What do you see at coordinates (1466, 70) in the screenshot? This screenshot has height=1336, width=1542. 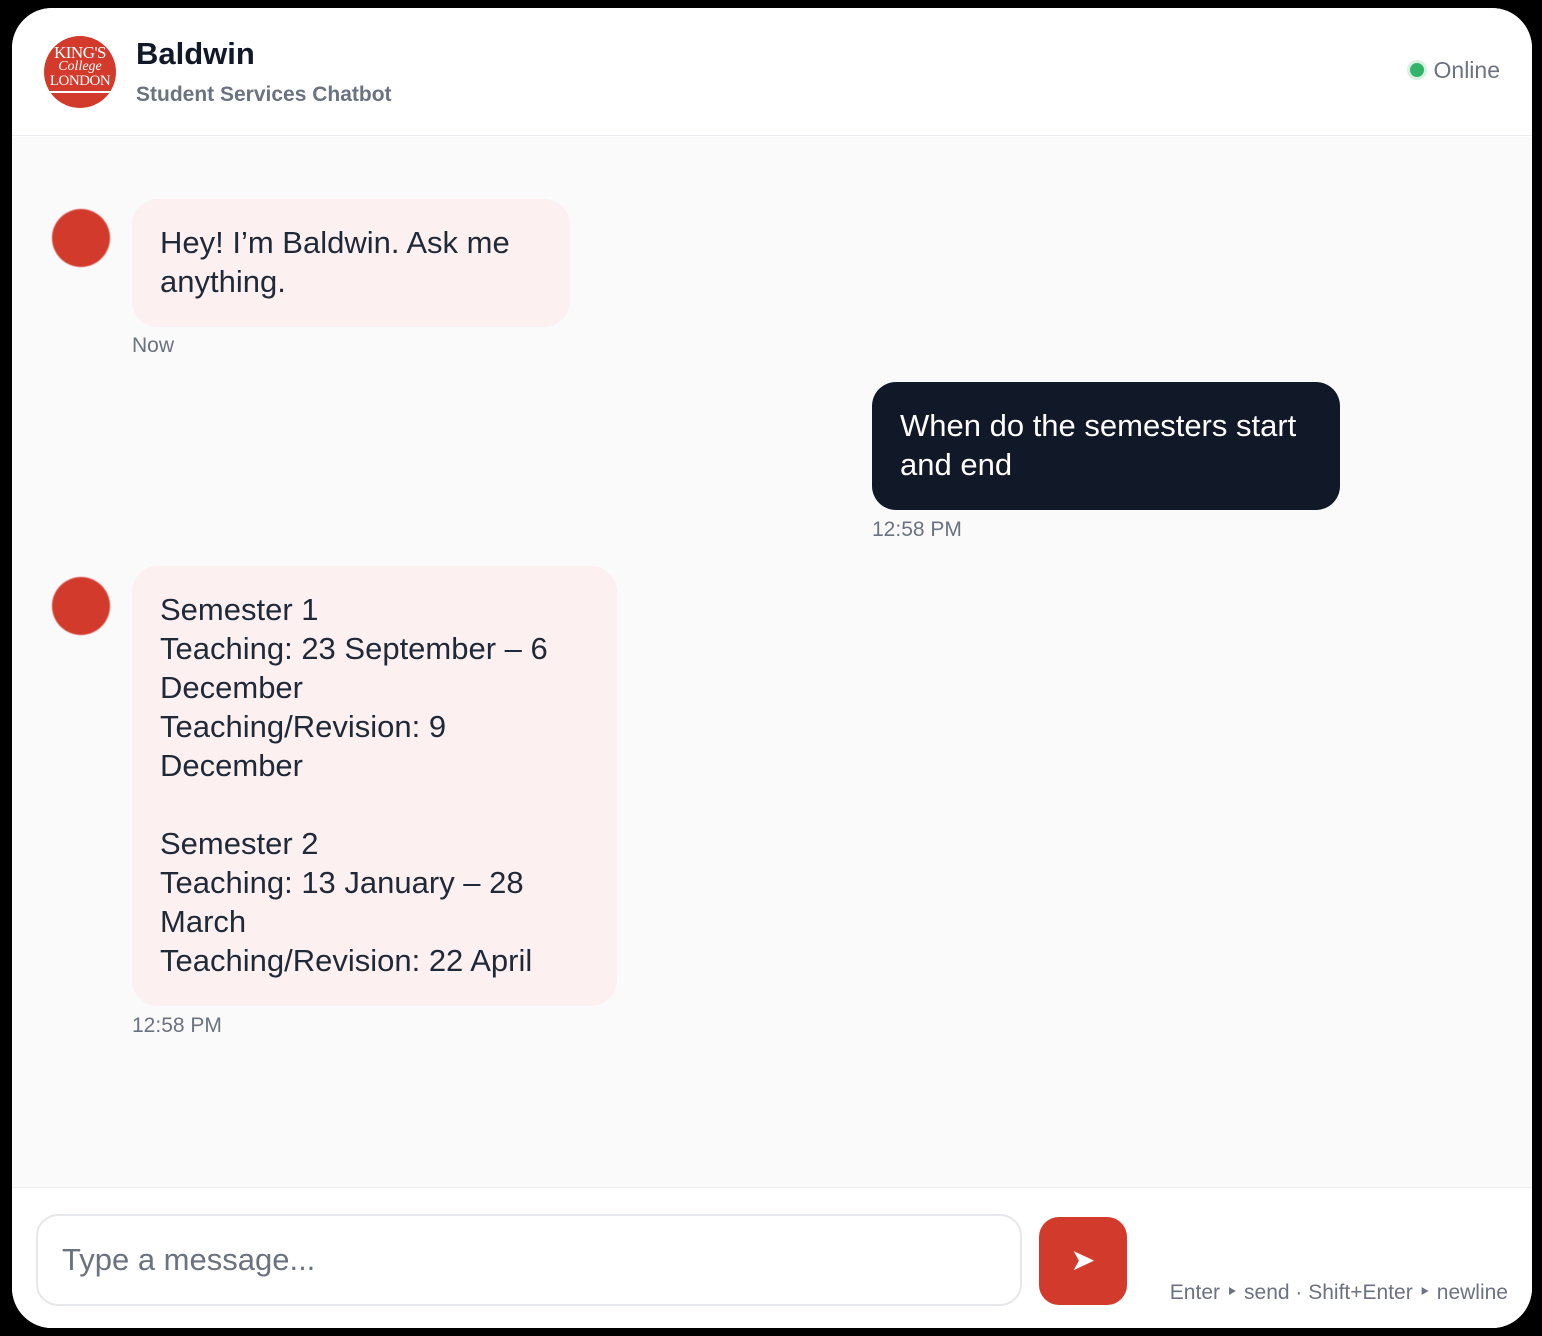 I see `status-label: Online` at bounding box center [1466, 70].